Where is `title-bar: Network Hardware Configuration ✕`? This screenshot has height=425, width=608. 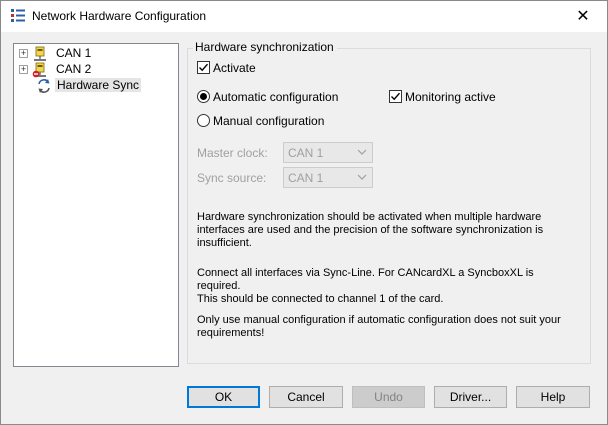
title-bar: Network Hardware Configuration ✕ is located at coordinates (304, 16).